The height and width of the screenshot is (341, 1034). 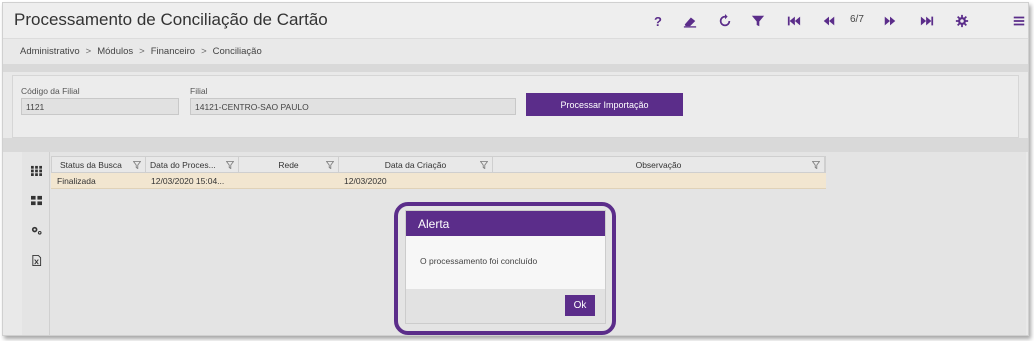 I want to click on alert-dialog: Alerta O processamento foi concluído Ok, so click(x=505, y=267).